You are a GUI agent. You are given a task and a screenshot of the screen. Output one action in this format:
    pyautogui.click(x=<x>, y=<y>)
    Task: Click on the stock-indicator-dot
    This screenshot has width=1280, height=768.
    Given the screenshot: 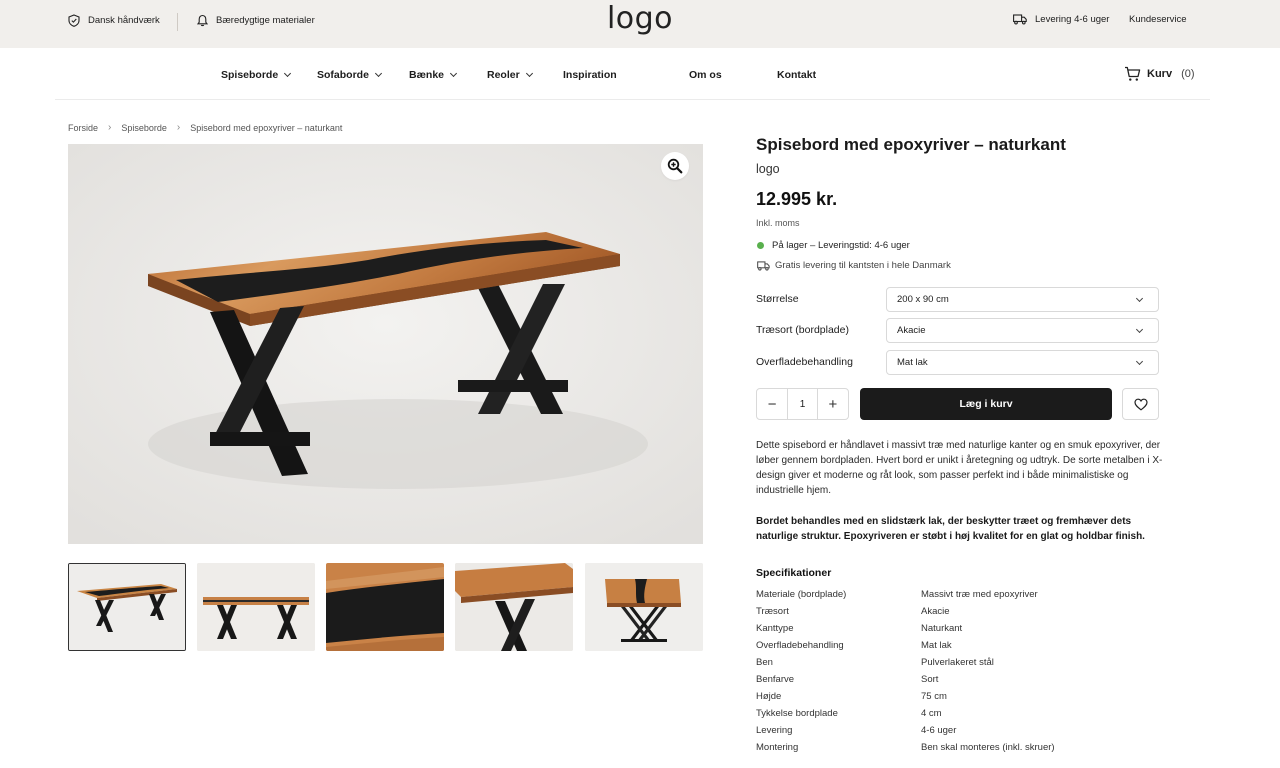 What is the action you would take?
    pyautogui.click(x=760, y=245)
    